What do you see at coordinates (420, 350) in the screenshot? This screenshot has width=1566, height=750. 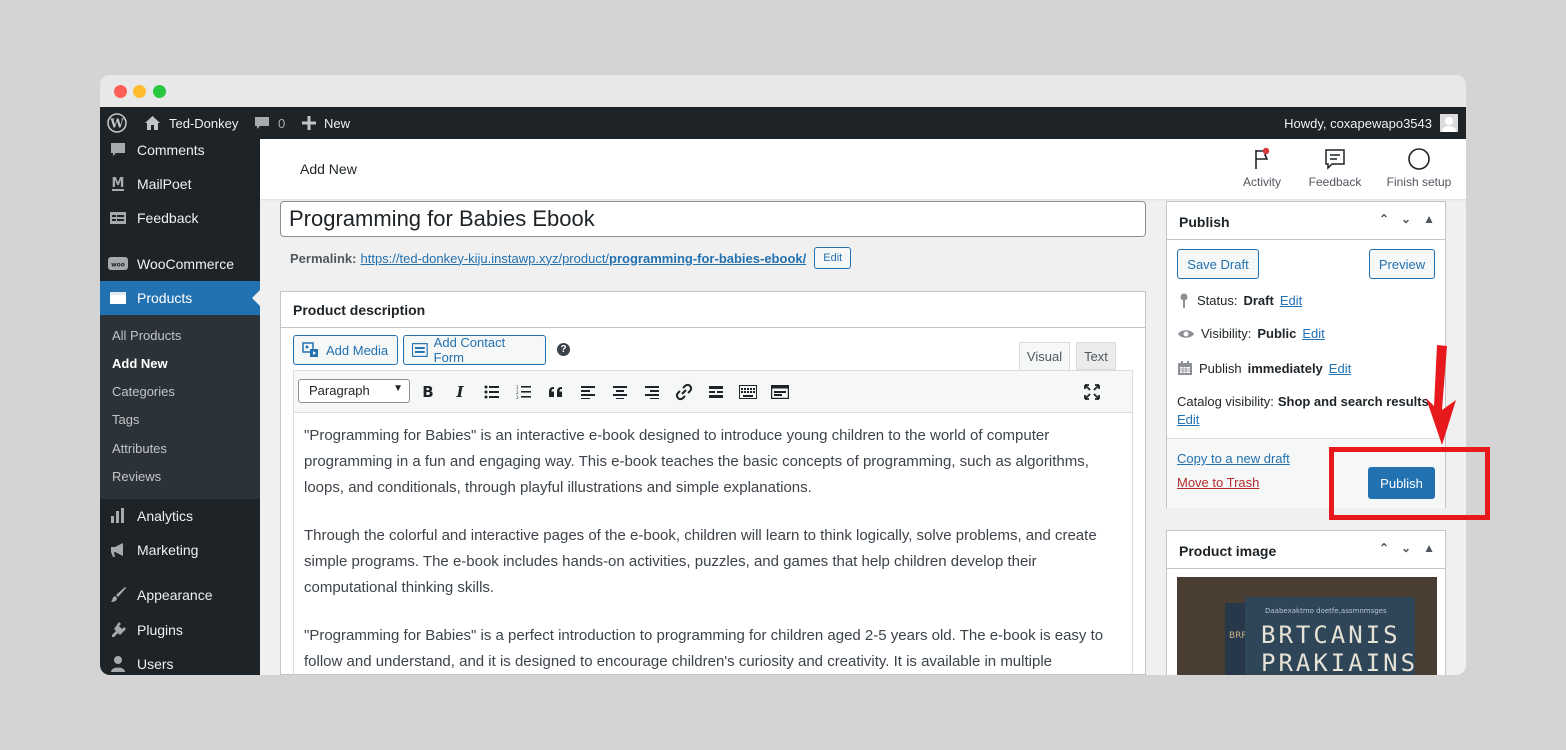 I see `form-icon` at bounding box center [420, 350].